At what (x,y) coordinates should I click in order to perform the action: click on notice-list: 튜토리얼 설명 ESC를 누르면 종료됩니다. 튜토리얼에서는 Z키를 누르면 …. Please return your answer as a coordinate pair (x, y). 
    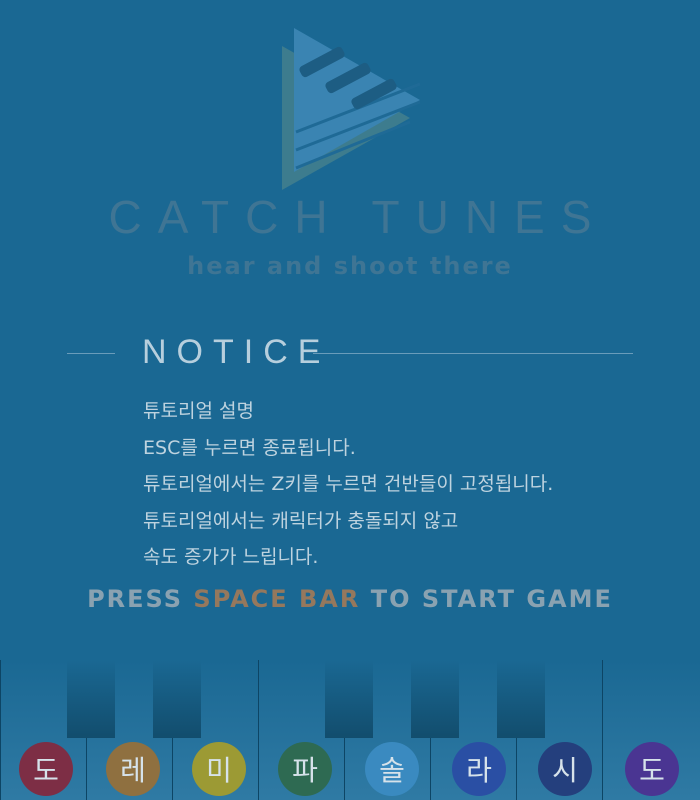
    Looking at the image, I should click on (348, 484).